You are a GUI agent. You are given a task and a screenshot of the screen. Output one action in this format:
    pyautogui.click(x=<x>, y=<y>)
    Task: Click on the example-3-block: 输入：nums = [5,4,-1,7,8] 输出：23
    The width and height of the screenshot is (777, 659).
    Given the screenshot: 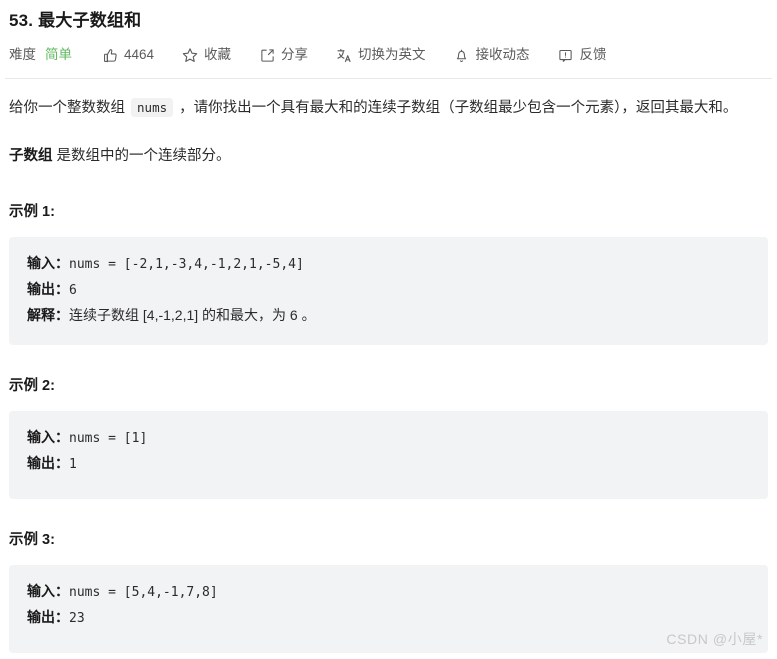 What is the action you would take?
    pyautogui.click(x=388, y=609)
    